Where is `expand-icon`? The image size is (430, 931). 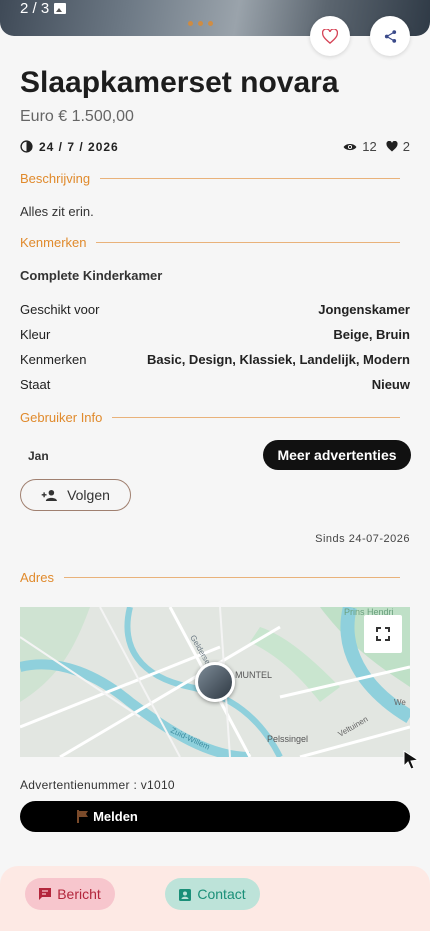
expand-icon is located at coordinates (383, 634).